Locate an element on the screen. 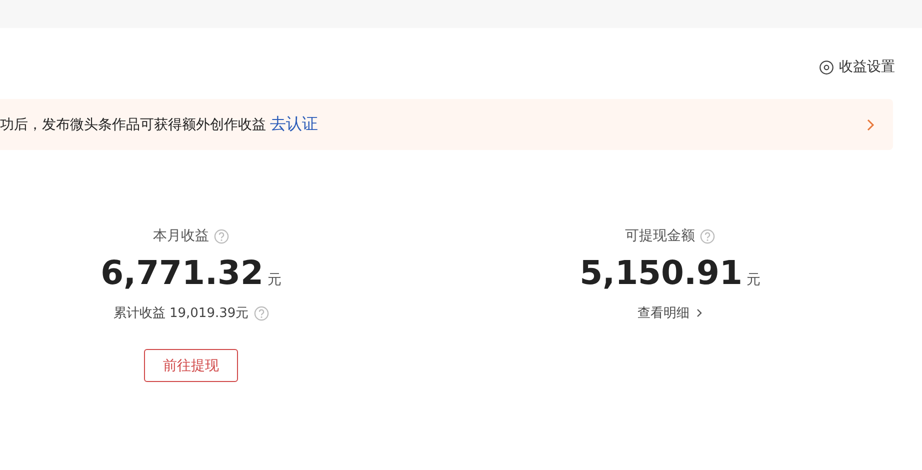  withdraw-button: 前往提现 is located at coordinates (191, 365).